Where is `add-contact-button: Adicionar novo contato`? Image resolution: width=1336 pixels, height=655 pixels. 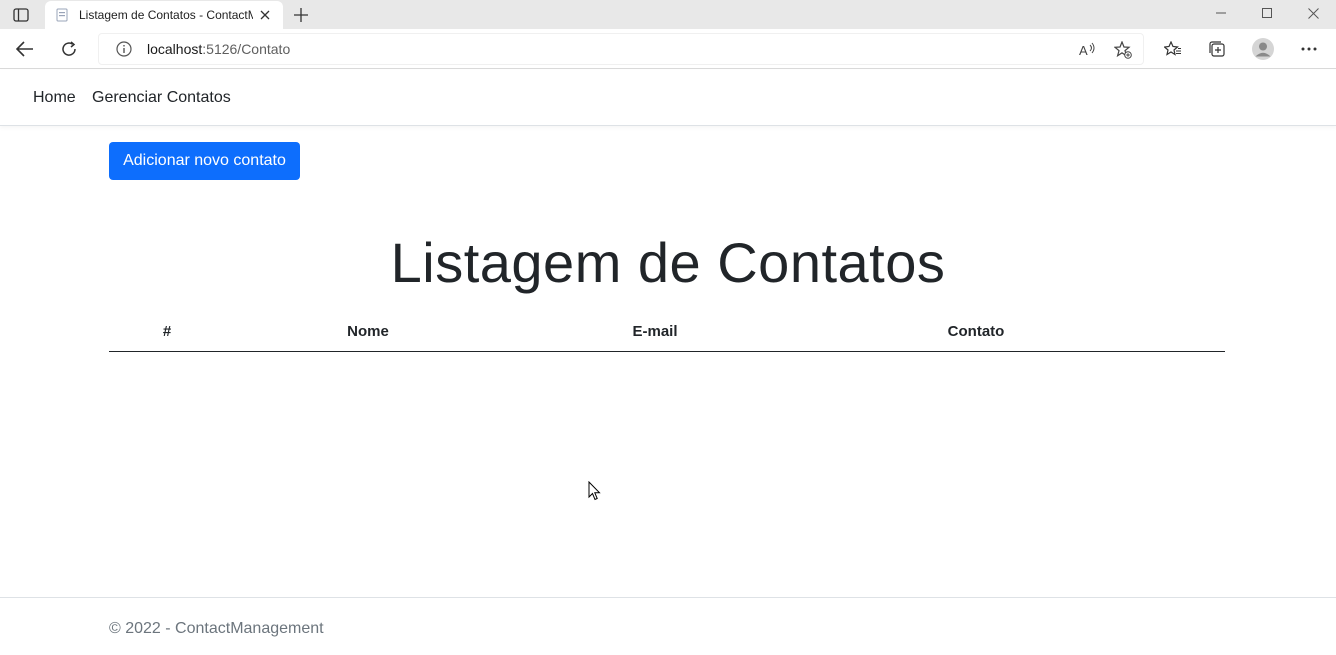 add-contact-button: Adicionar novo contato is located at coordinates (204, 161).